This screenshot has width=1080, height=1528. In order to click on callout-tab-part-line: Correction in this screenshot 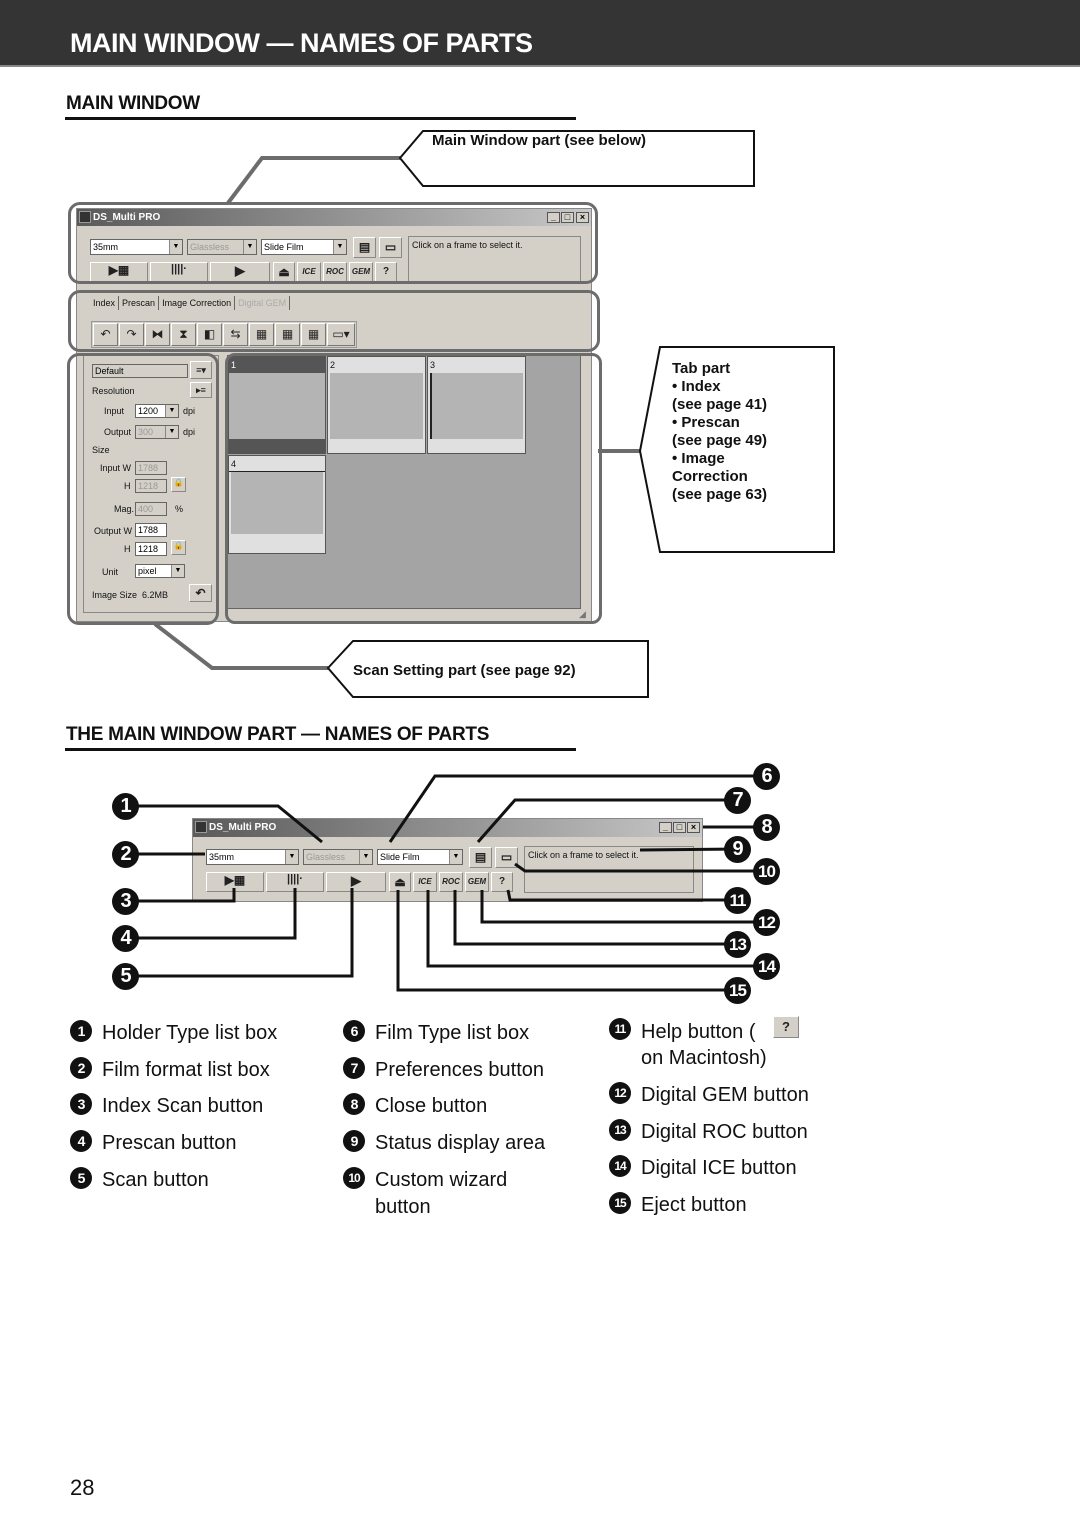, I will do `click(710, 476)`.